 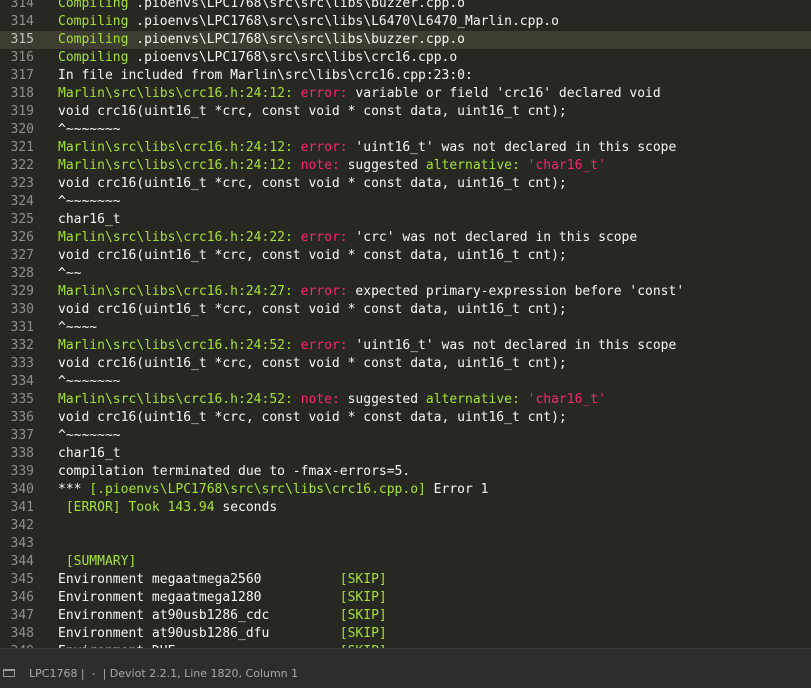 I want to click on text-segment: variable or field 'crc16' declared void, so click(x=504, y=93).